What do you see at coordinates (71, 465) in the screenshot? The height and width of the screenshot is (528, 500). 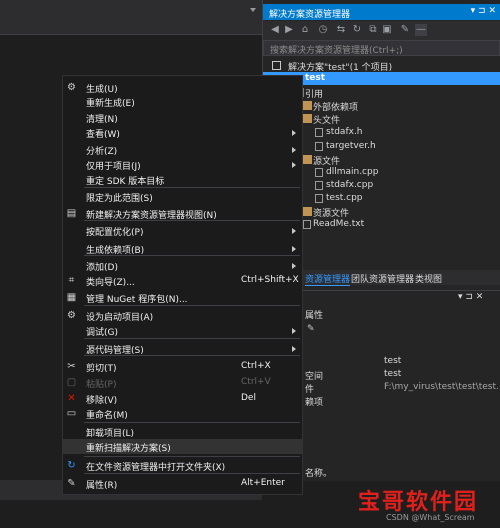 I see `open-folder-icon: ↻` at bounding box center [71, 465].